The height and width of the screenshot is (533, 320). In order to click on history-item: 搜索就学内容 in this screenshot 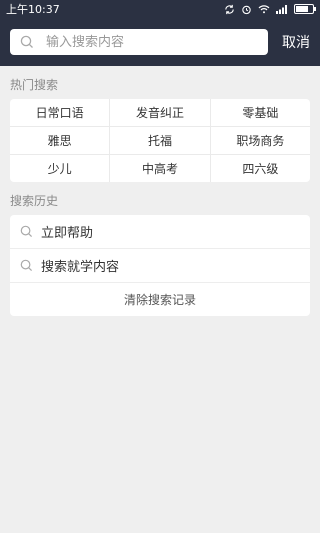, I will do `click(160, 266)`.